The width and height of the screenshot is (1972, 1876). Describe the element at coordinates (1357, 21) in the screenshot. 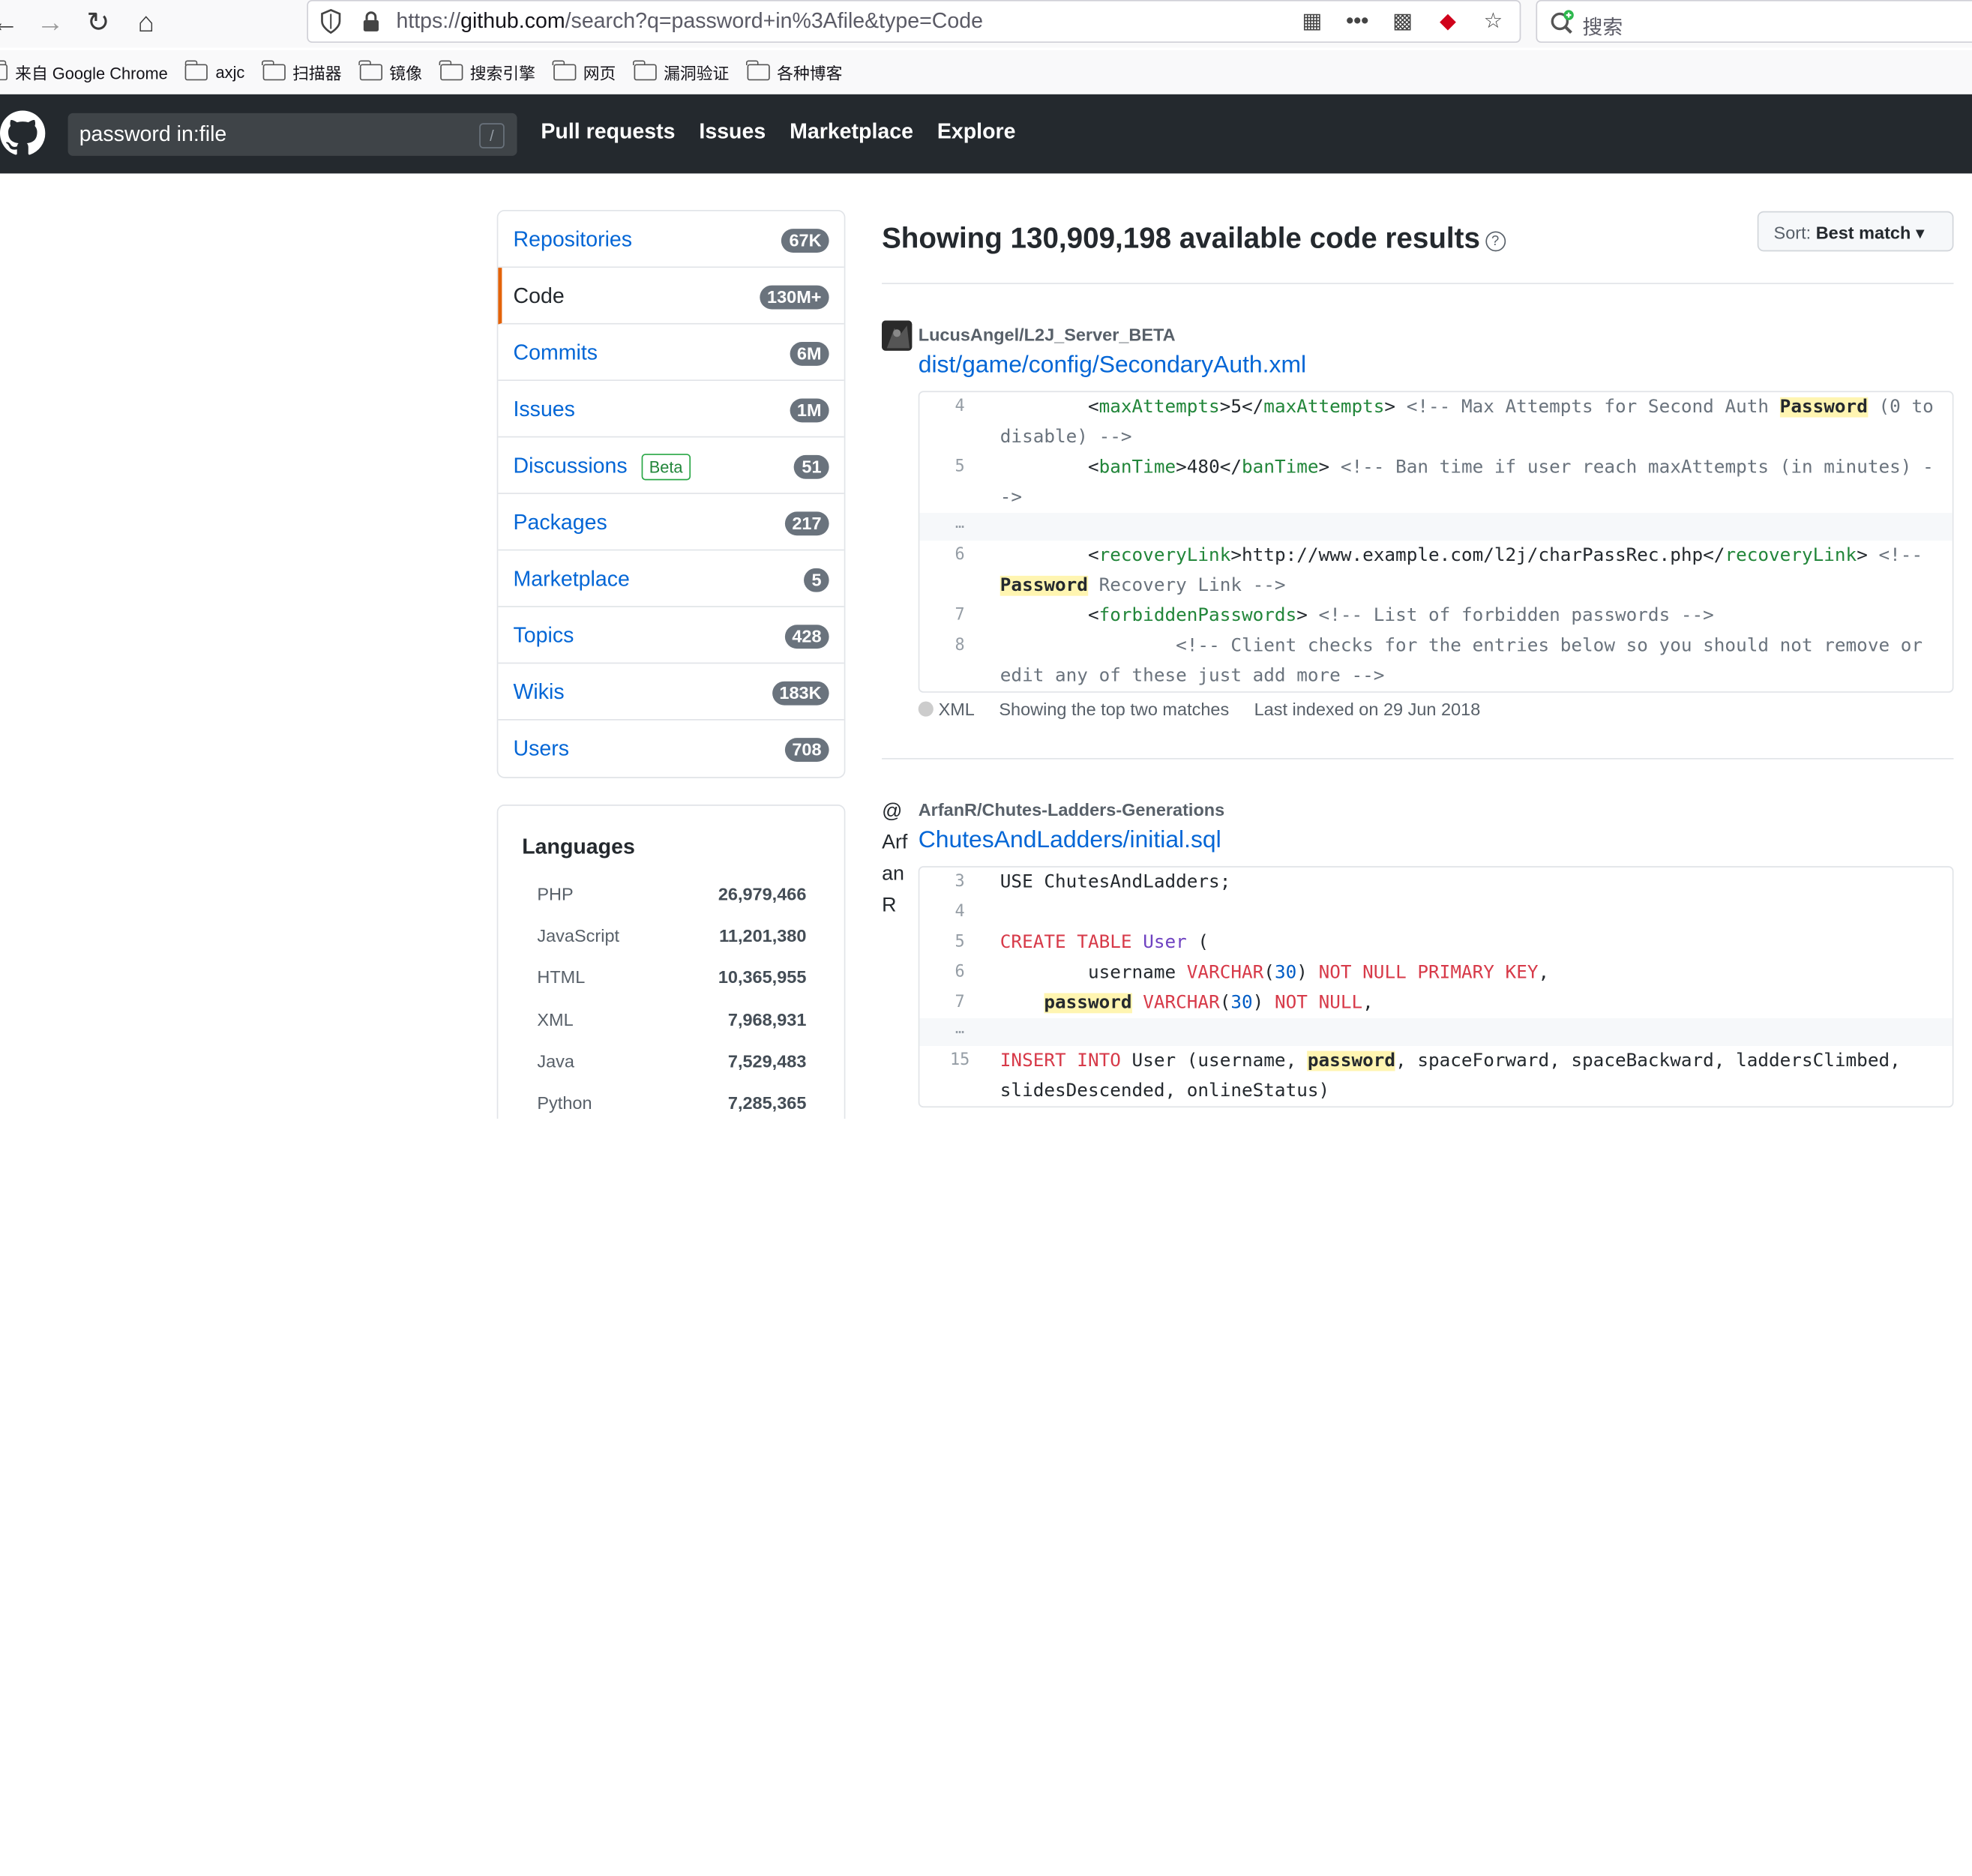

I see `more-dots-icon: •••` at that location.